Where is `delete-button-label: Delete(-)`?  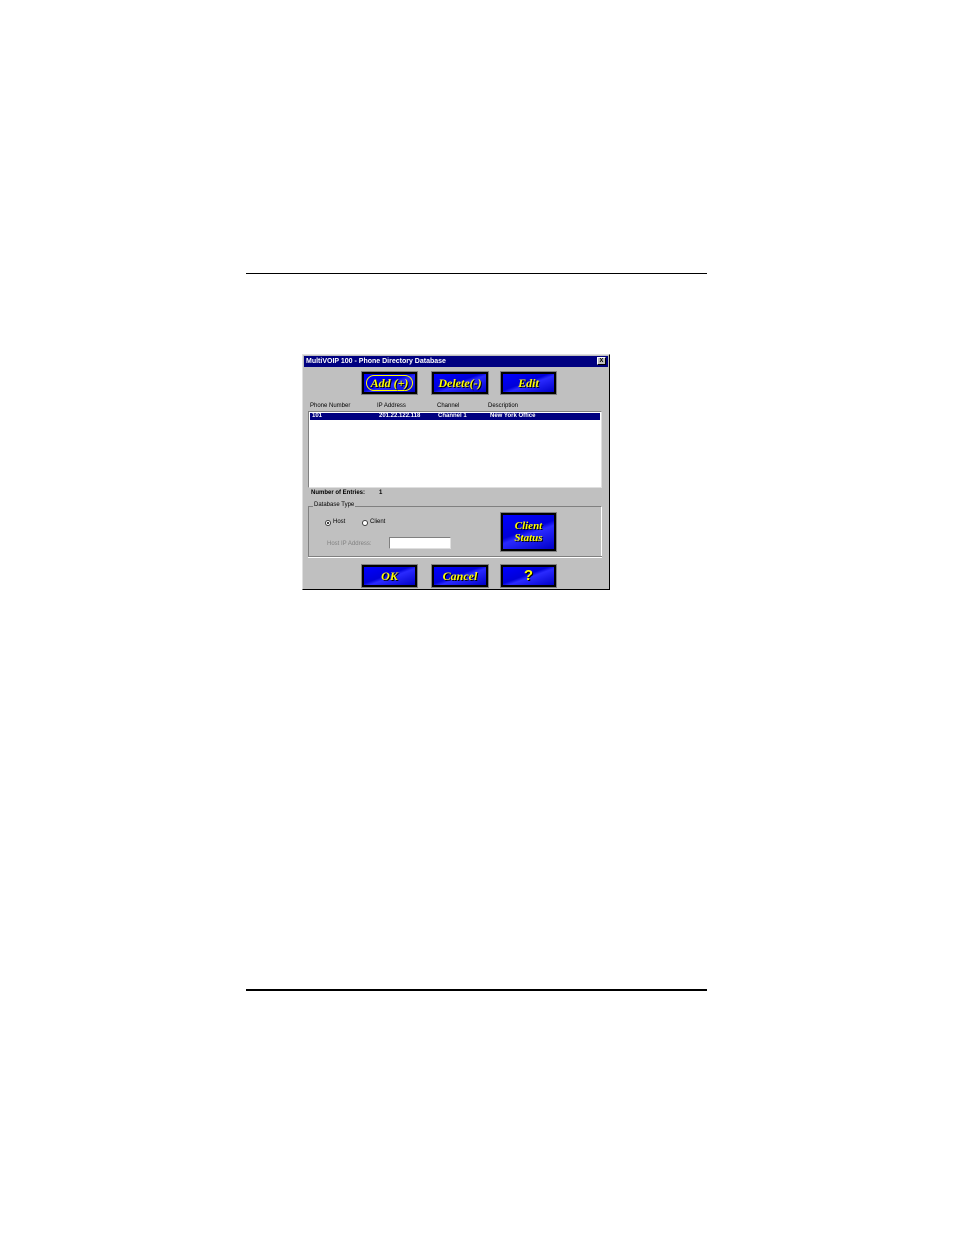
delete-button-label: Delete(-) is located at coordinates (460, 383).